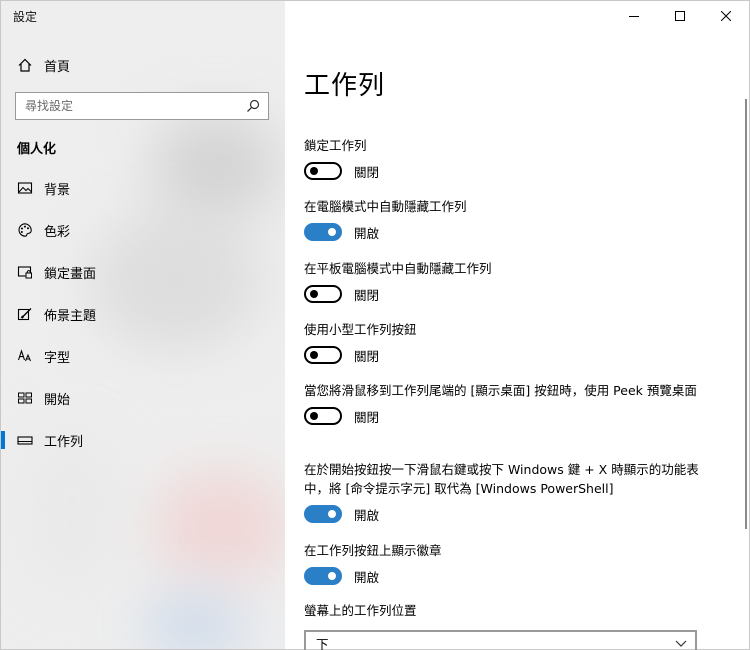 This screenshot has width=750, height=650. What do you see at coordinates (25, 272) in the screenshot?
I see `lock-screen-icon` at bounding box center [25, 272].